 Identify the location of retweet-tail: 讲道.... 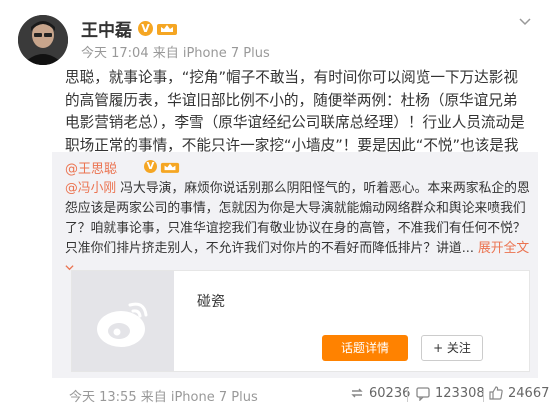
(455, 248).